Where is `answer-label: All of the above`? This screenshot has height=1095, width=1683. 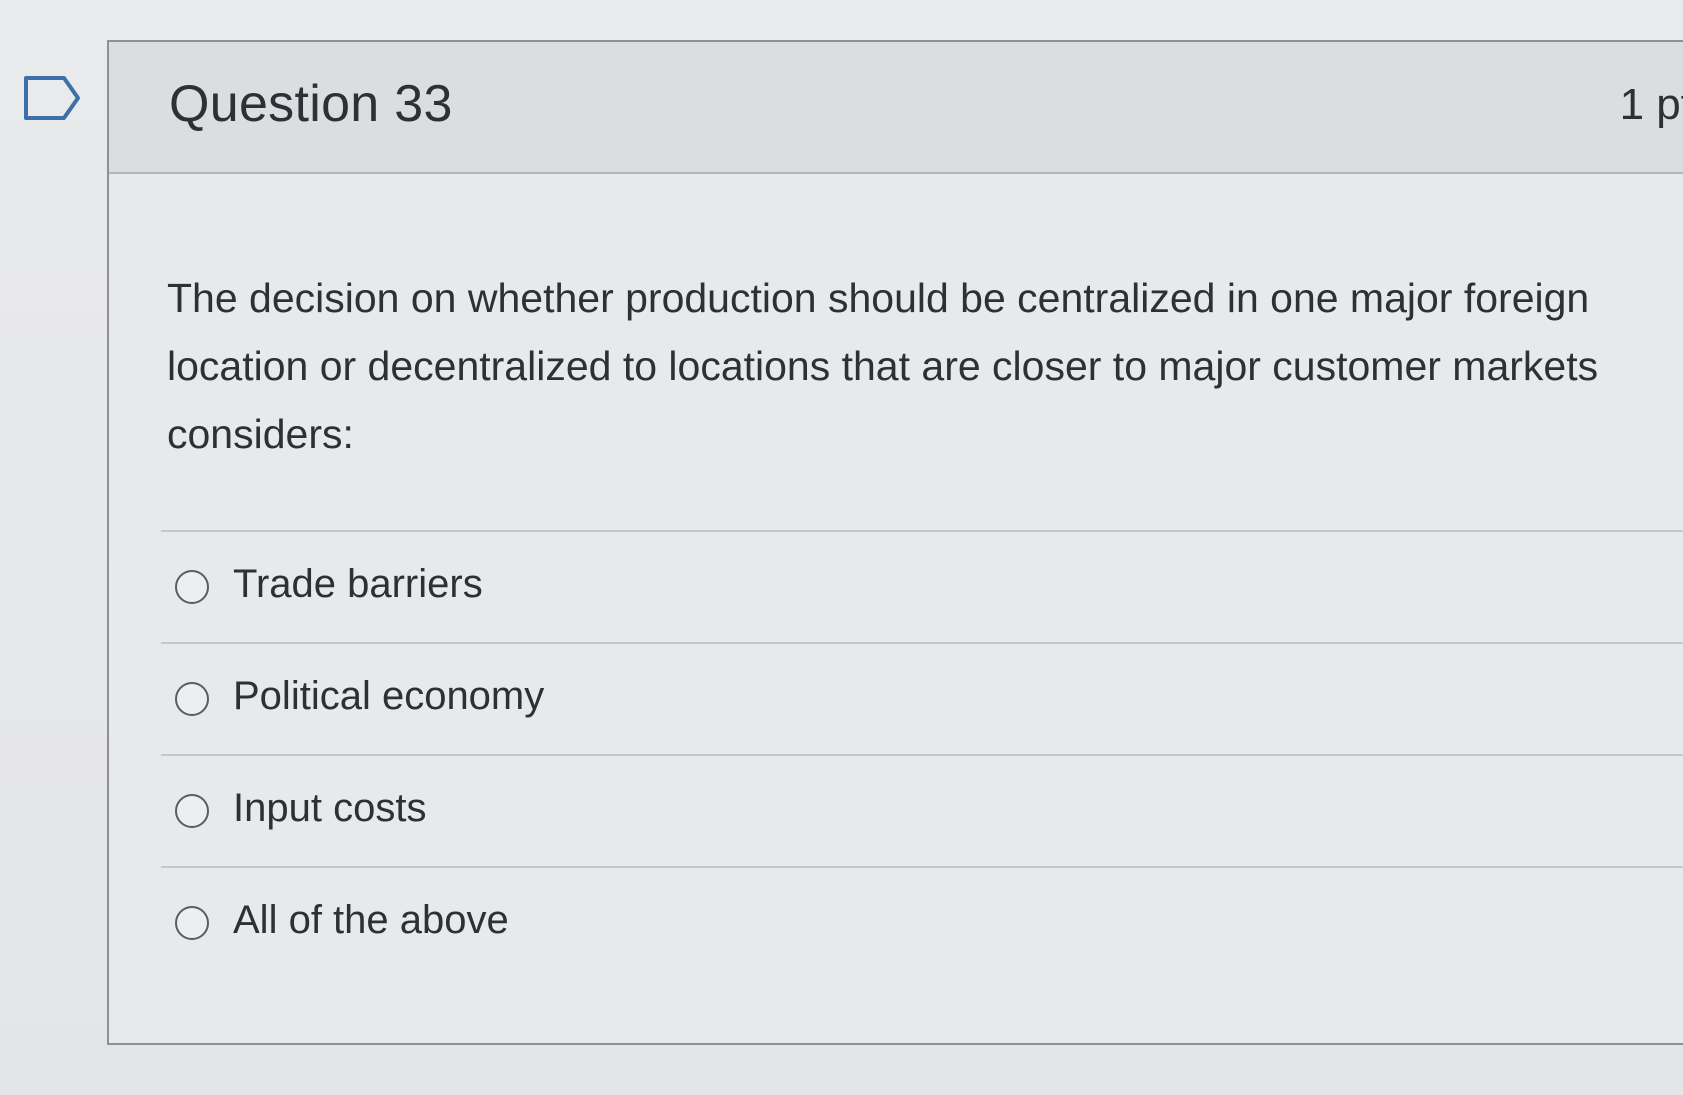 answer-label: All of the above is located at coordinates (371, 920).